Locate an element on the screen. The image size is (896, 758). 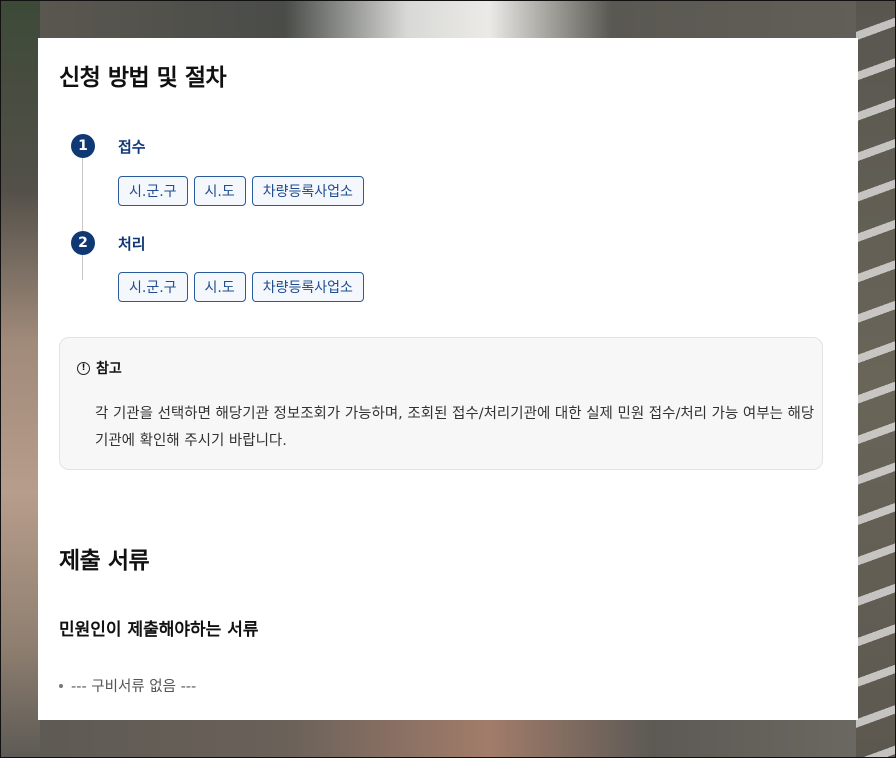
procedure-title: 신청 방법 및 절차 is located at coordinates (143, 78).